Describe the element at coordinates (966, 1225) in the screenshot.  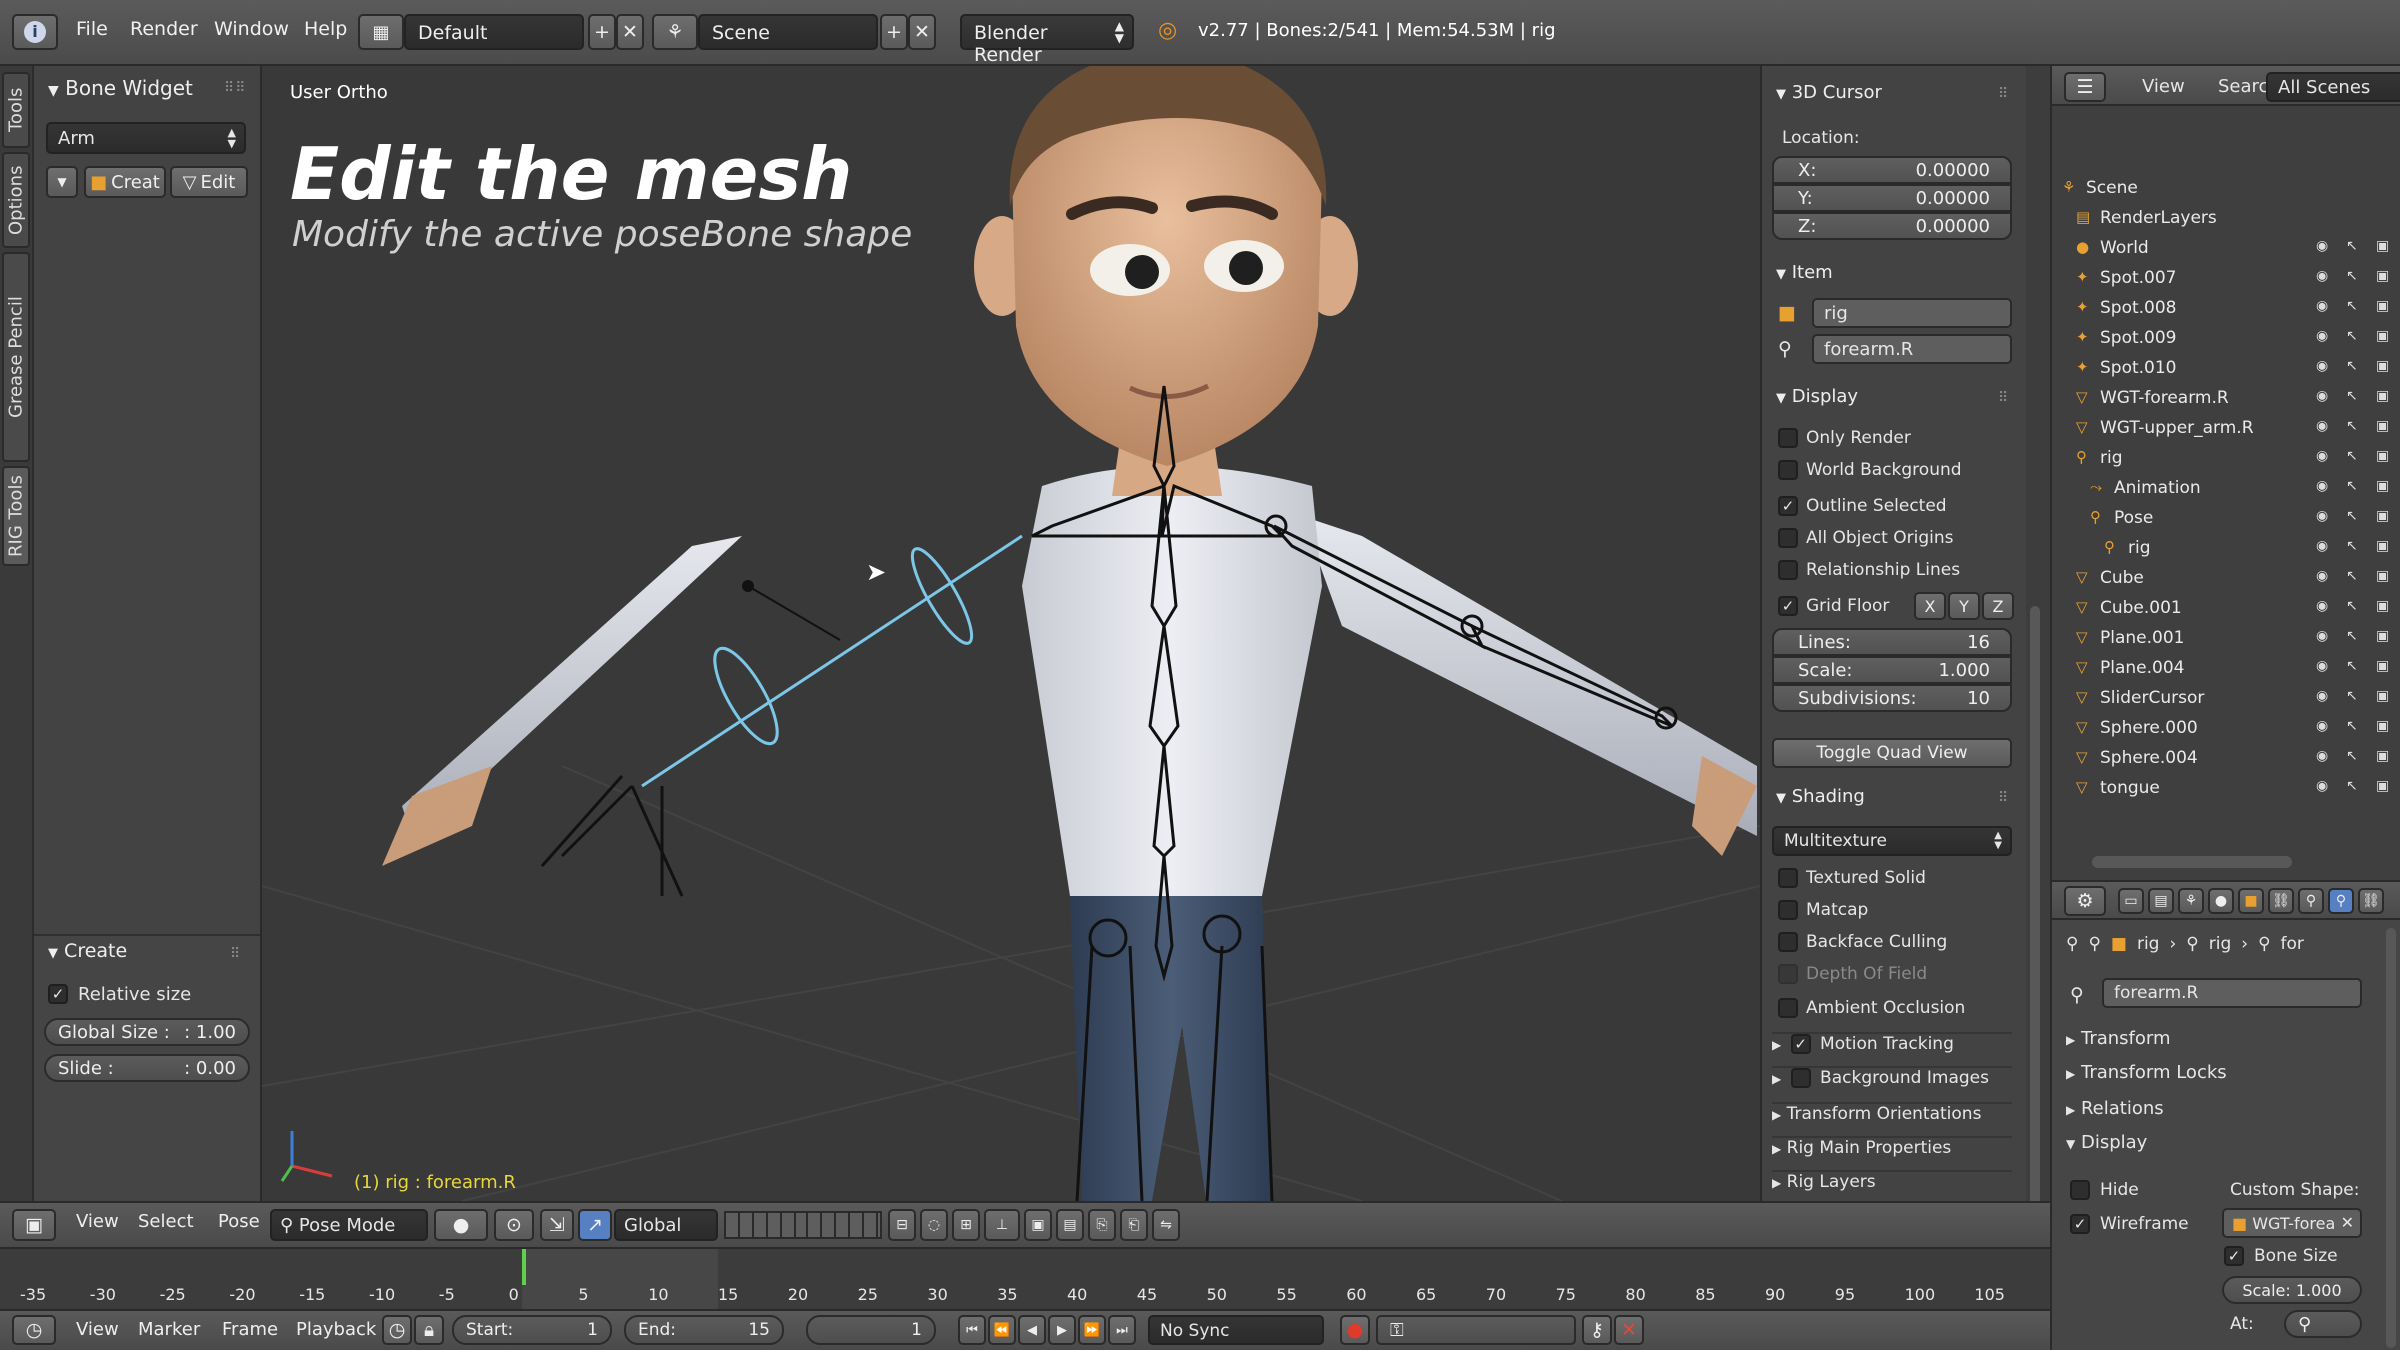
I see `snap-icon: ⊞` at that location.